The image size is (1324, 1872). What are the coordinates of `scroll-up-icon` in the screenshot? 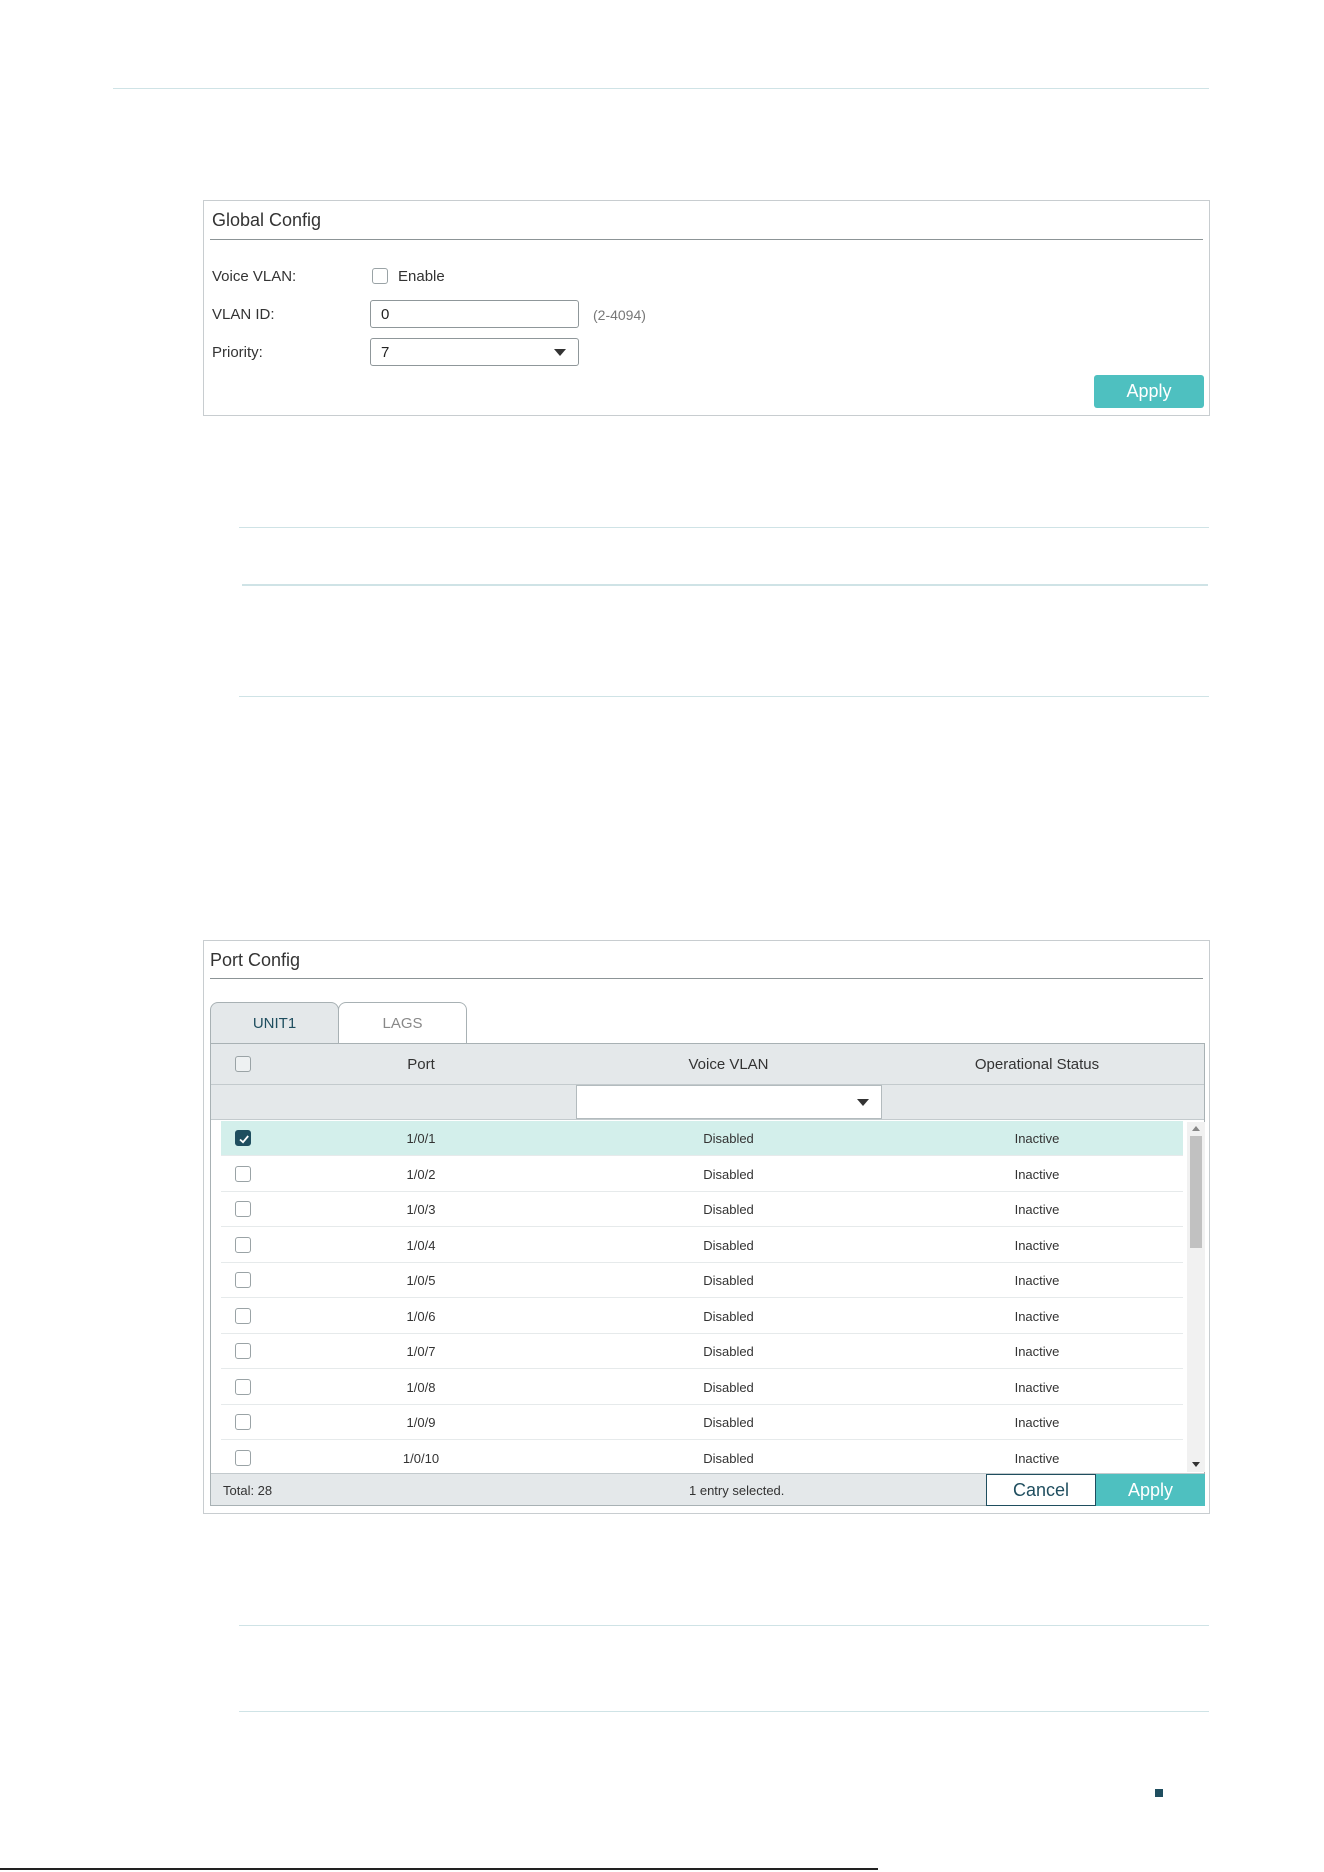 It's located at (1196, 1128).